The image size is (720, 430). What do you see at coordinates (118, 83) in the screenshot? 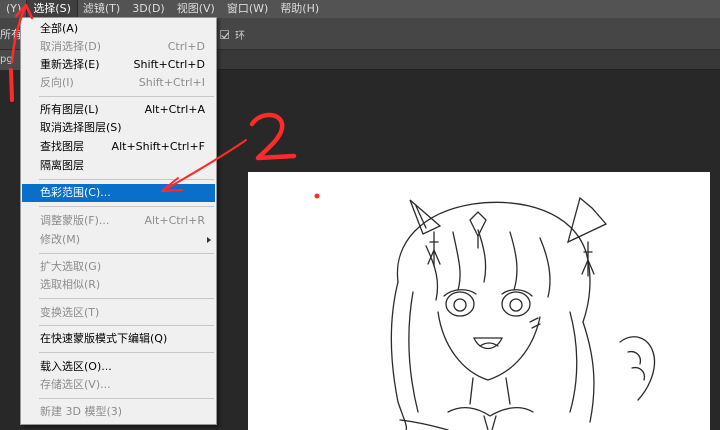
I see `menu-item-inverse: 反向(I) Shift+Ctrl+I` at bounding box center [118, 83].